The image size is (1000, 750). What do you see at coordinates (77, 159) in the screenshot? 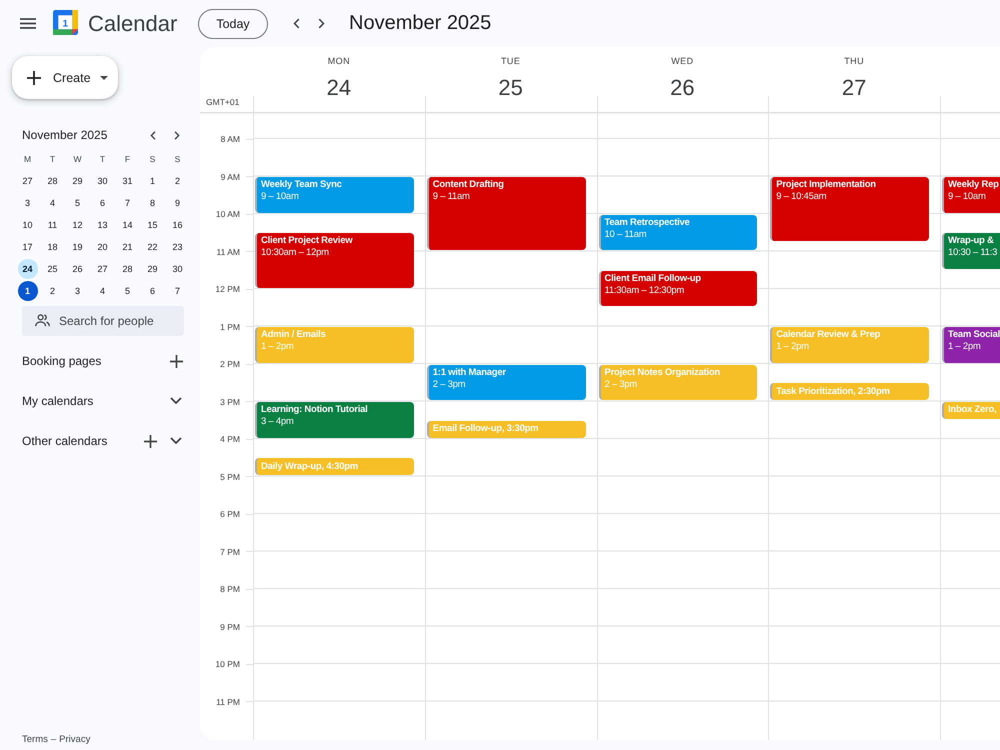
I see `weekday-initial: W` at bounding box center [77, 159].